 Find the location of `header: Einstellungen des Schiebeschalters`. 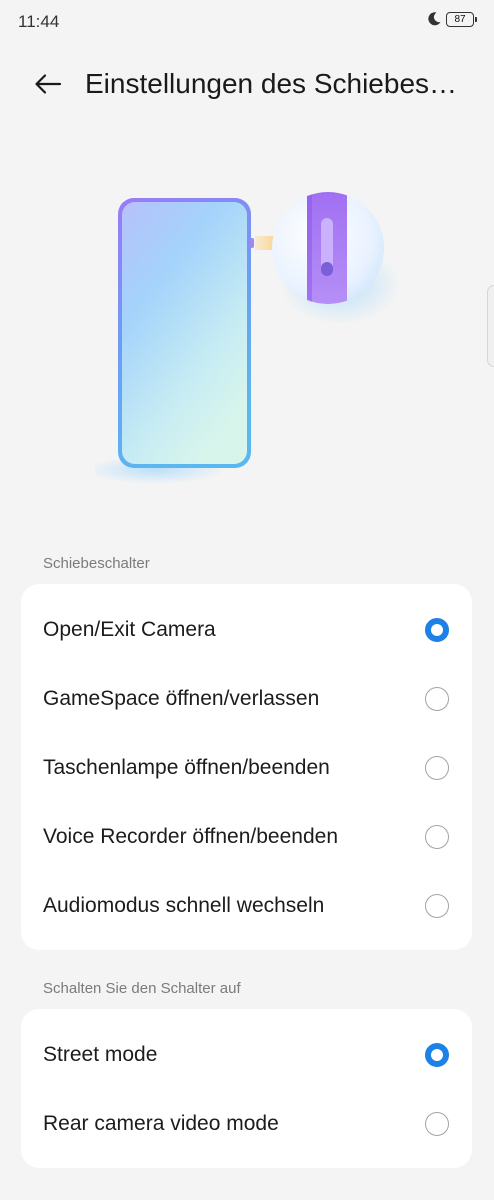

header: Einstellungen des Schiebeschalters is located at coordinates (247, 84).